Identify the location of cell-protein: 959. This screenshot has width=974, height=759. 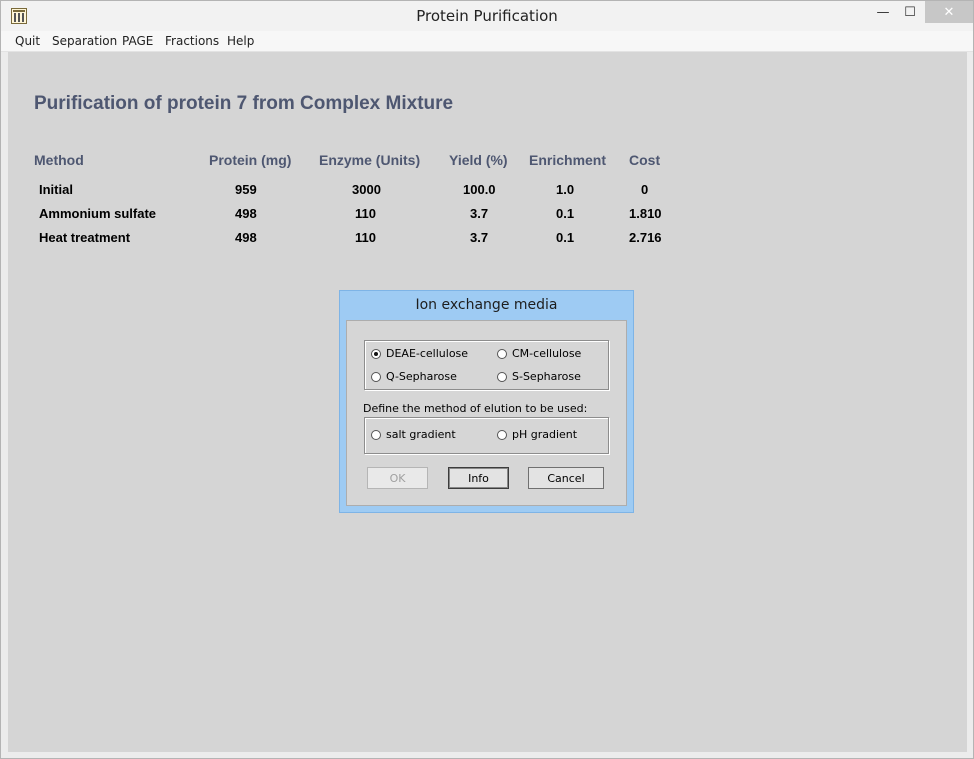
(246, 189).